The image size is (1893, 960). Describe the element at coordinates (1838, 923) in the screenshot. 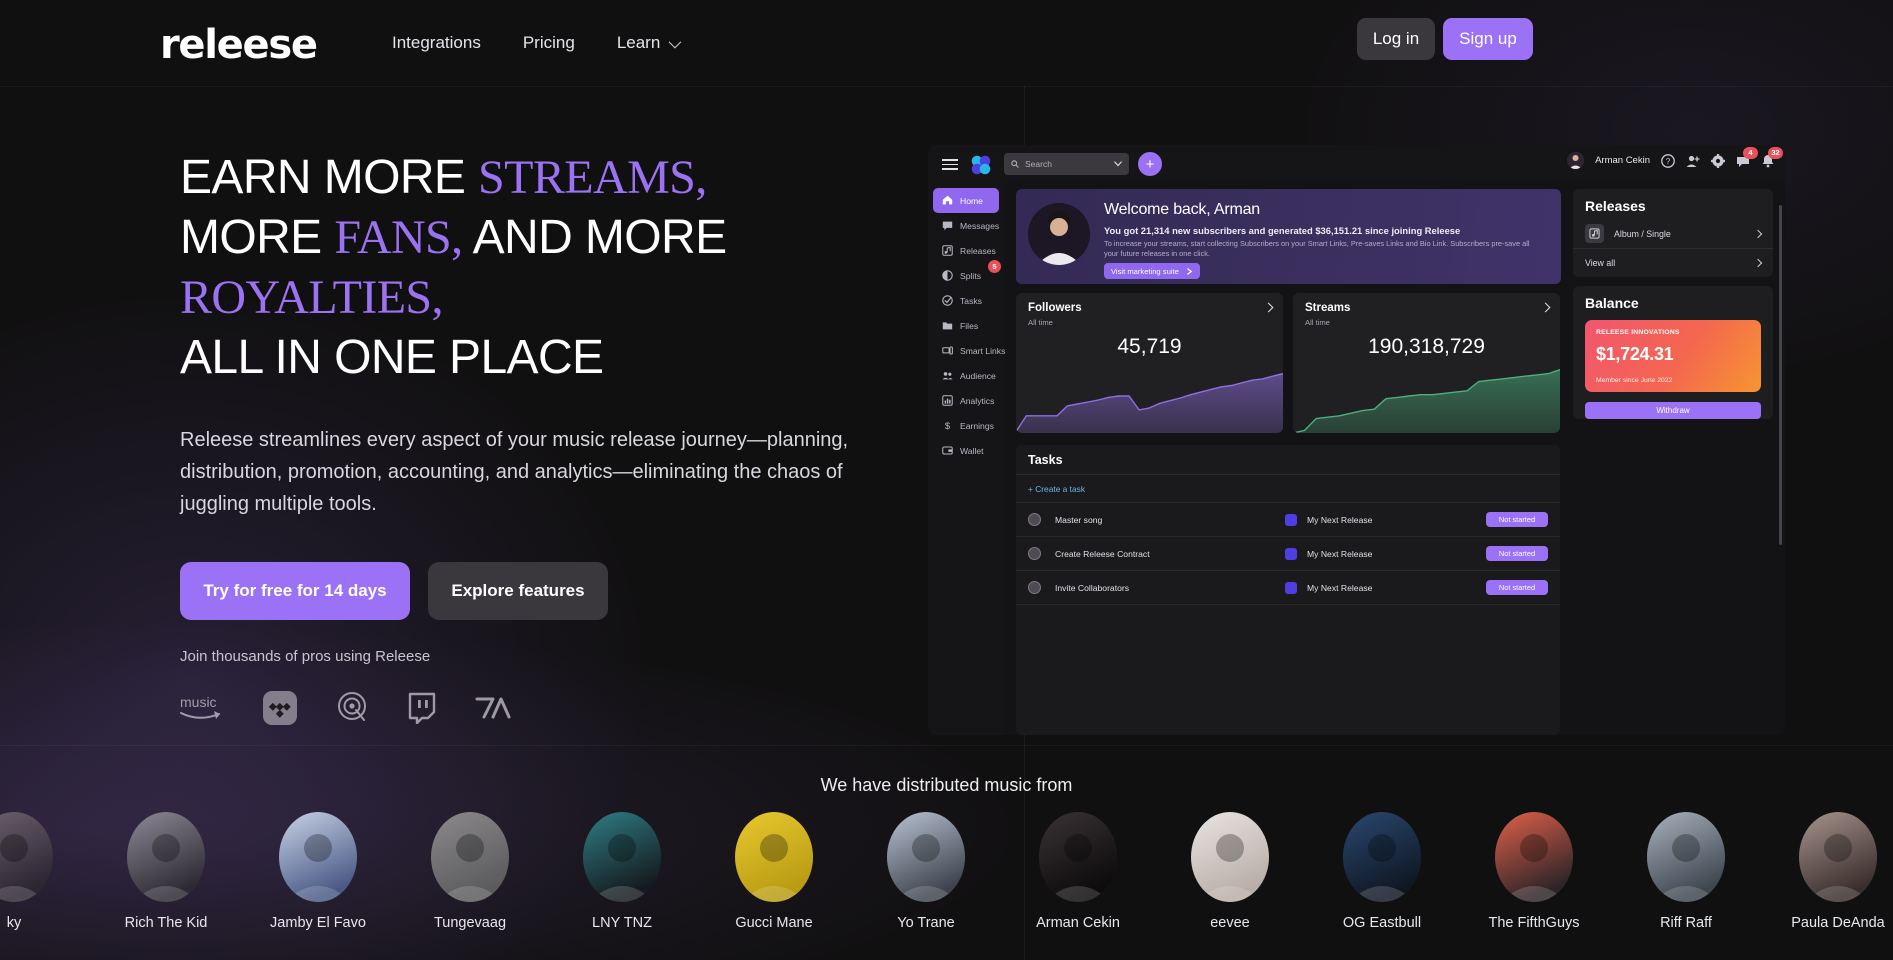

I see `artist-name: Paula DeAnda` at that location.